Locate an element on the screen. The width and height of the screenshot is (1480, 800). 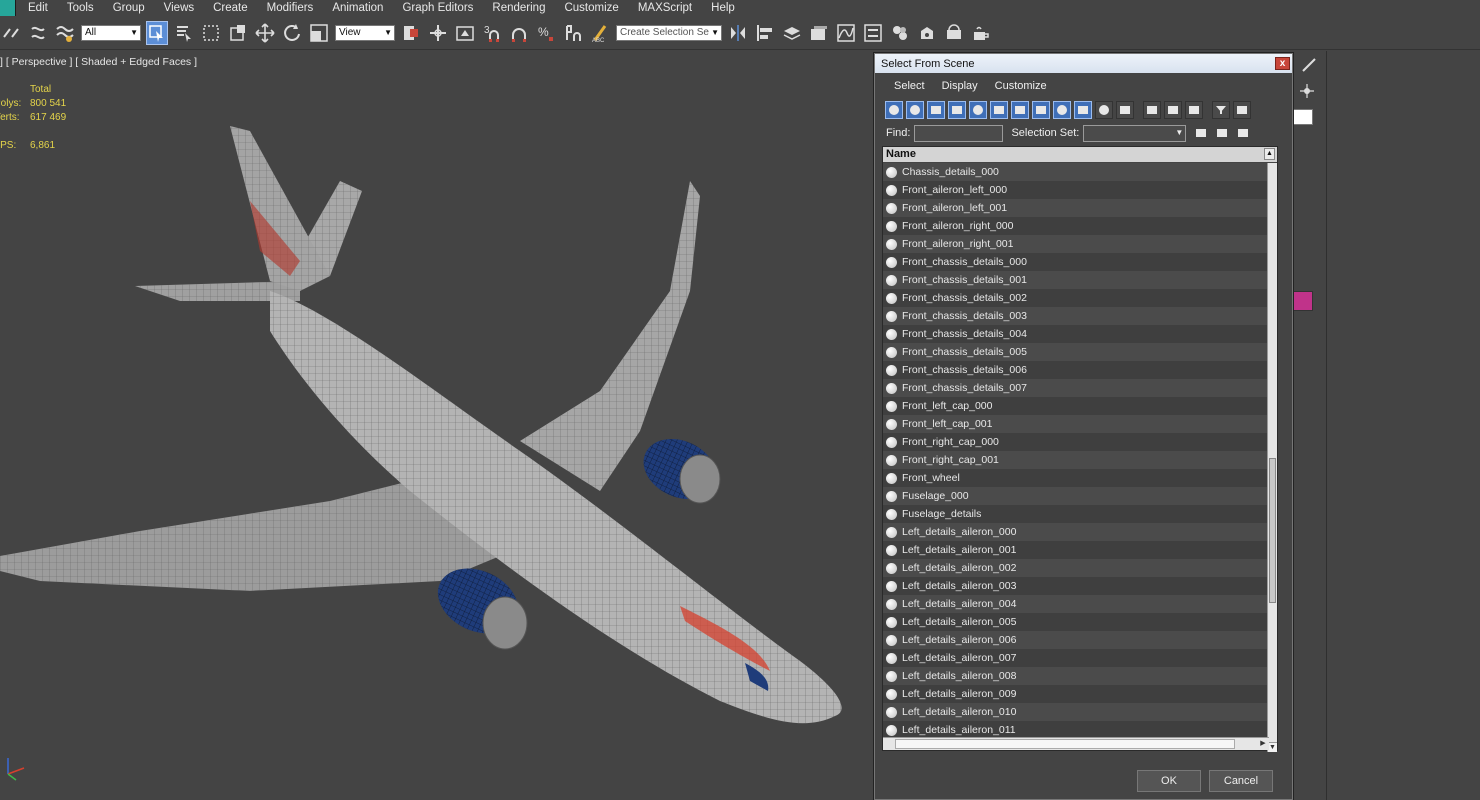
display-space-warps-icon is located at coordinates (999, 110).